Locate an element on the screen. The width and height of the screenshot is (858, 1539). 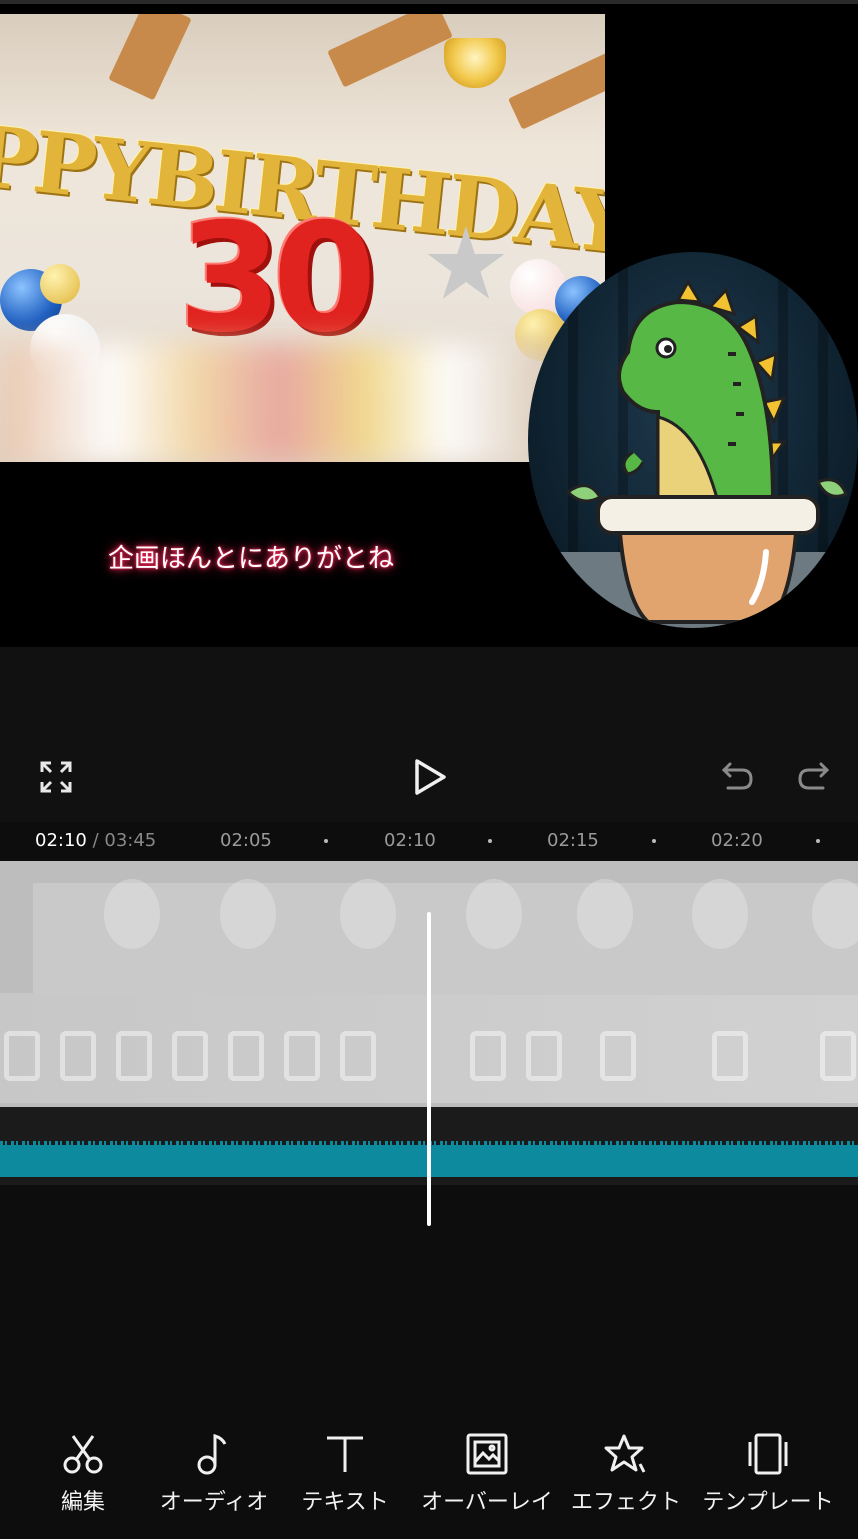
total-time: 03:45 is located at coordinates (130, 840).